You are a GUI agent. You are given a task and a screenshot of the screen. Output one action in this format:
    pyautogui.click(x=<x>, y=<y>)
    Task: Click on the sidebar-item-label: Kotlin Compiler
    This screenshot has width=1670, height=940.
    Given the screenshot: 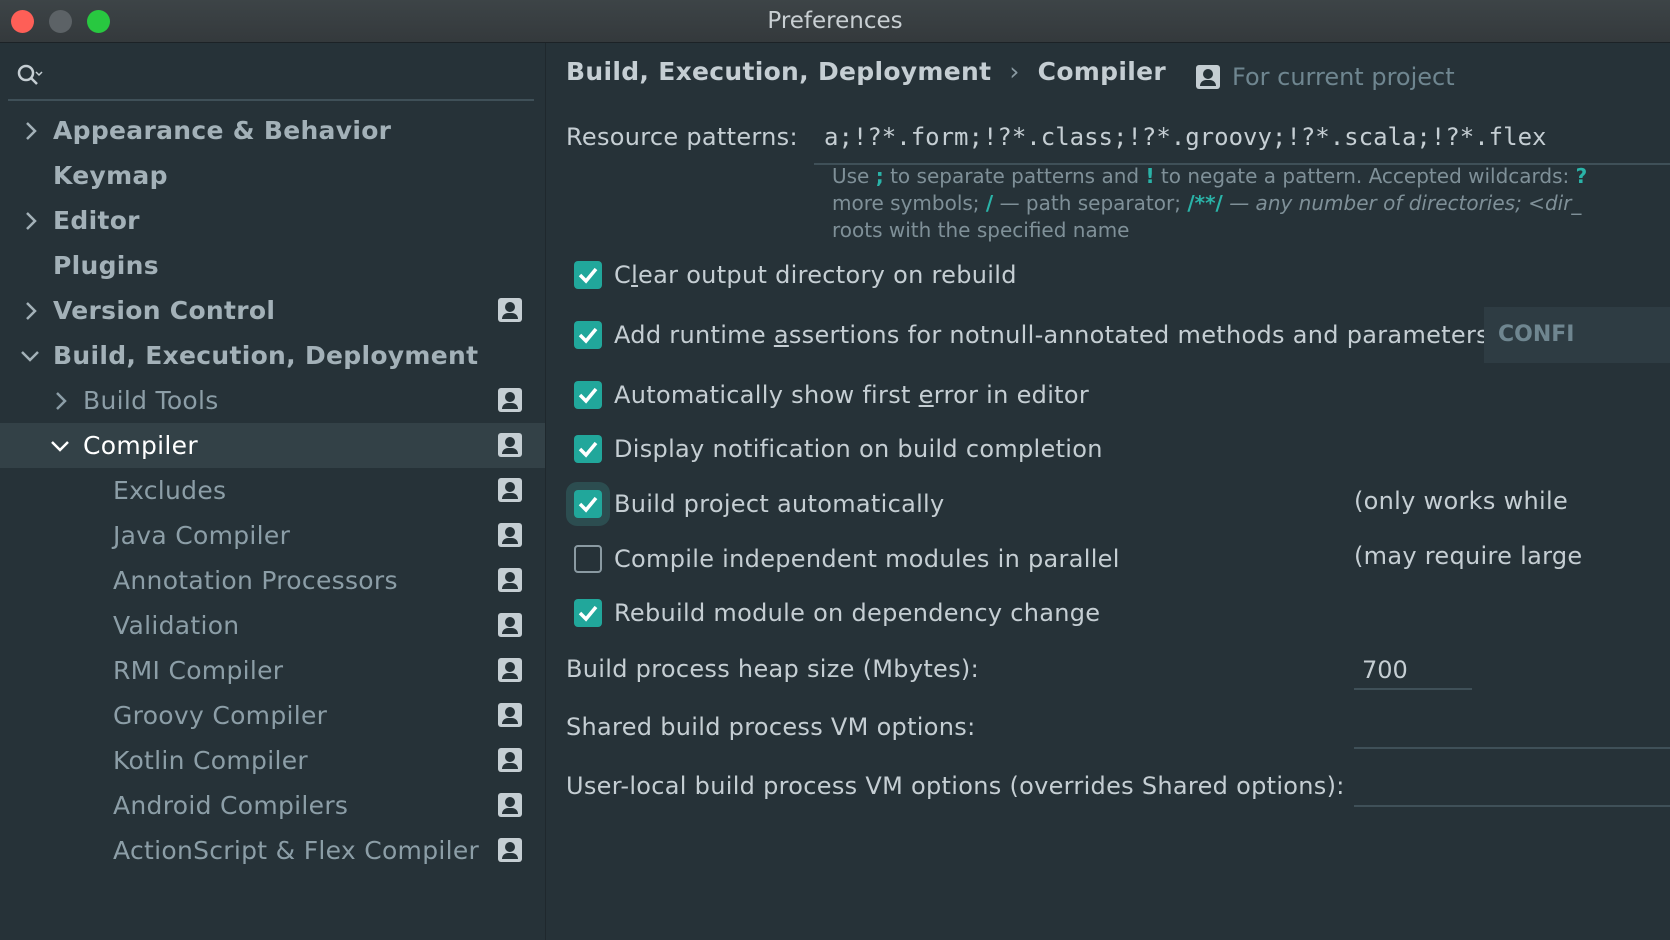 What is the action you would take?
    pyautogui.click(x=210, y=760)
    